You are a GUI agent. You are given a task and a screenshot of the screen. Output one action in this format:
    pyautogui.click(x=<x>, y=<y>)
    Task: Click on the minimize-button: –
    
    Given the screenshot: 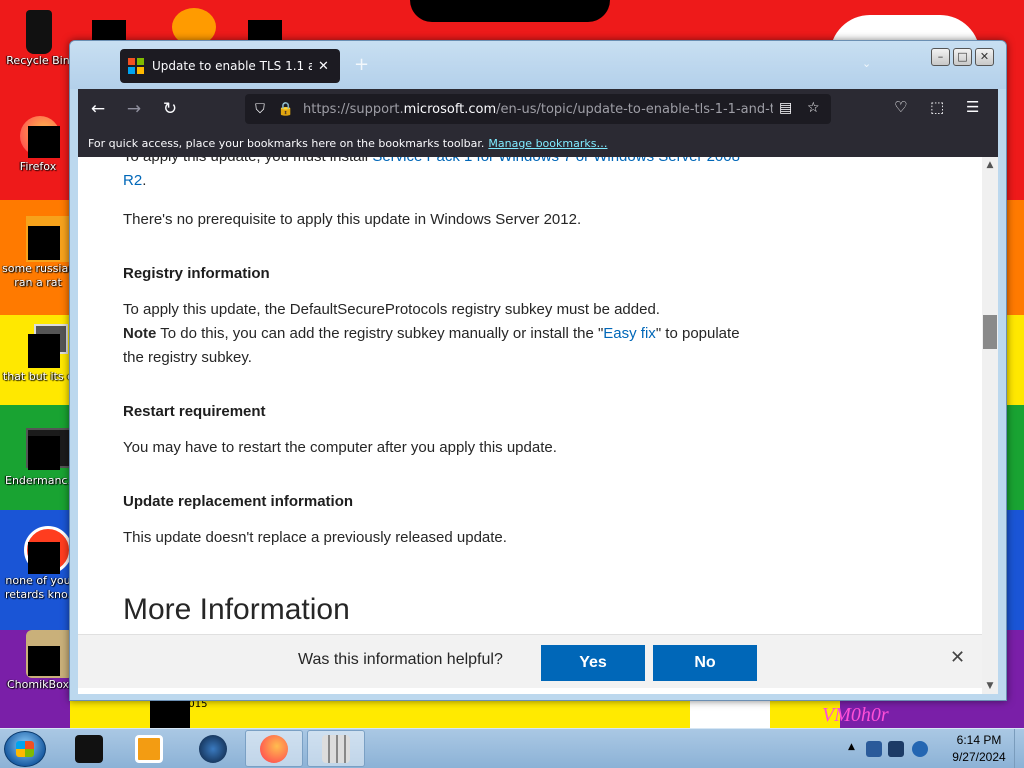 What is the action you would take?
    pyautogui.click(x=940, y=57)
    